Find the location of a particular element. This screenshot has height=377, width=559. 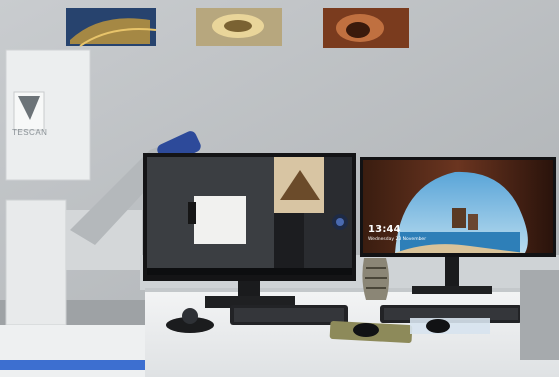

lock-screen-date: Wednesday 23 November is located at coordinates (397, 239).